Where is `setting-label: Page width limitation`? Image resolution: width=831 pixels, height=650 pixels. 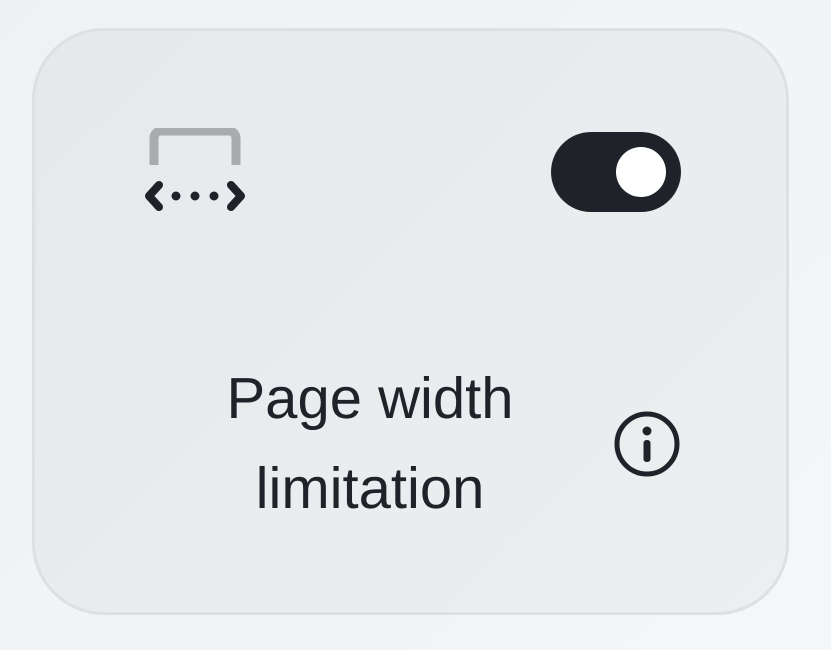 setting-label: Page width limitation is located at coordinates (370, 444).